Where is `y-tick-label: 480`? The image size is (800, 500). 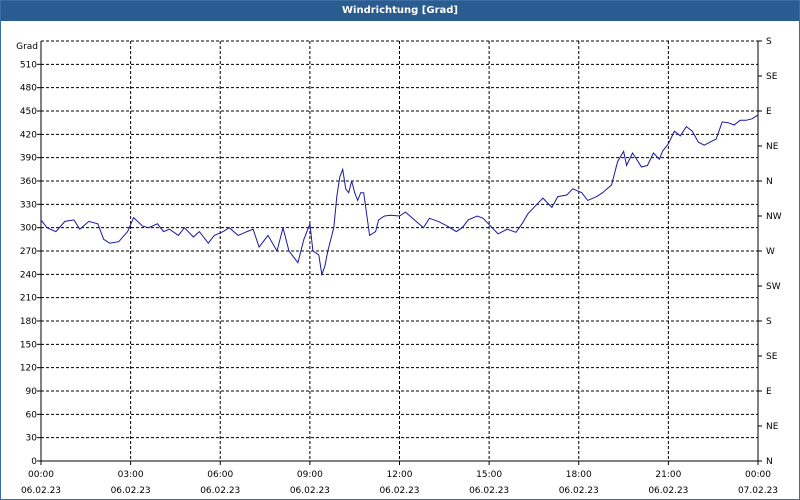
y-tick-label: 480 is located at coordinates (28, 89).